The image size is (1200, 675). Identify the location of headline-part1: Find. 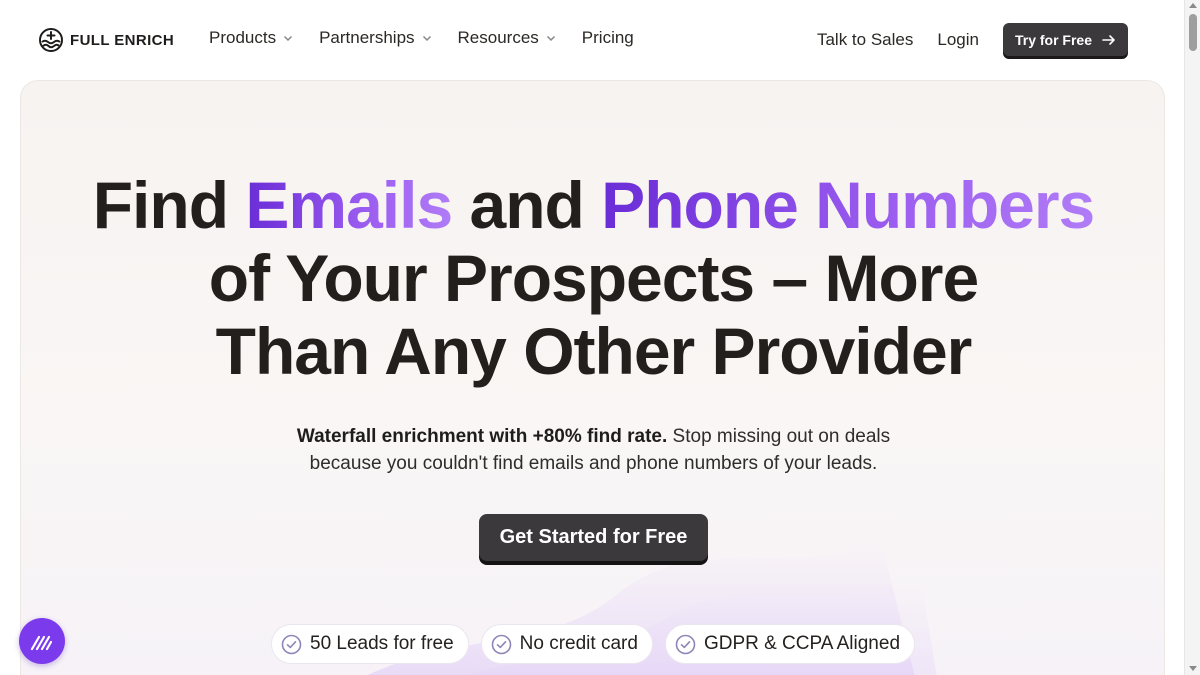
(169, 205).